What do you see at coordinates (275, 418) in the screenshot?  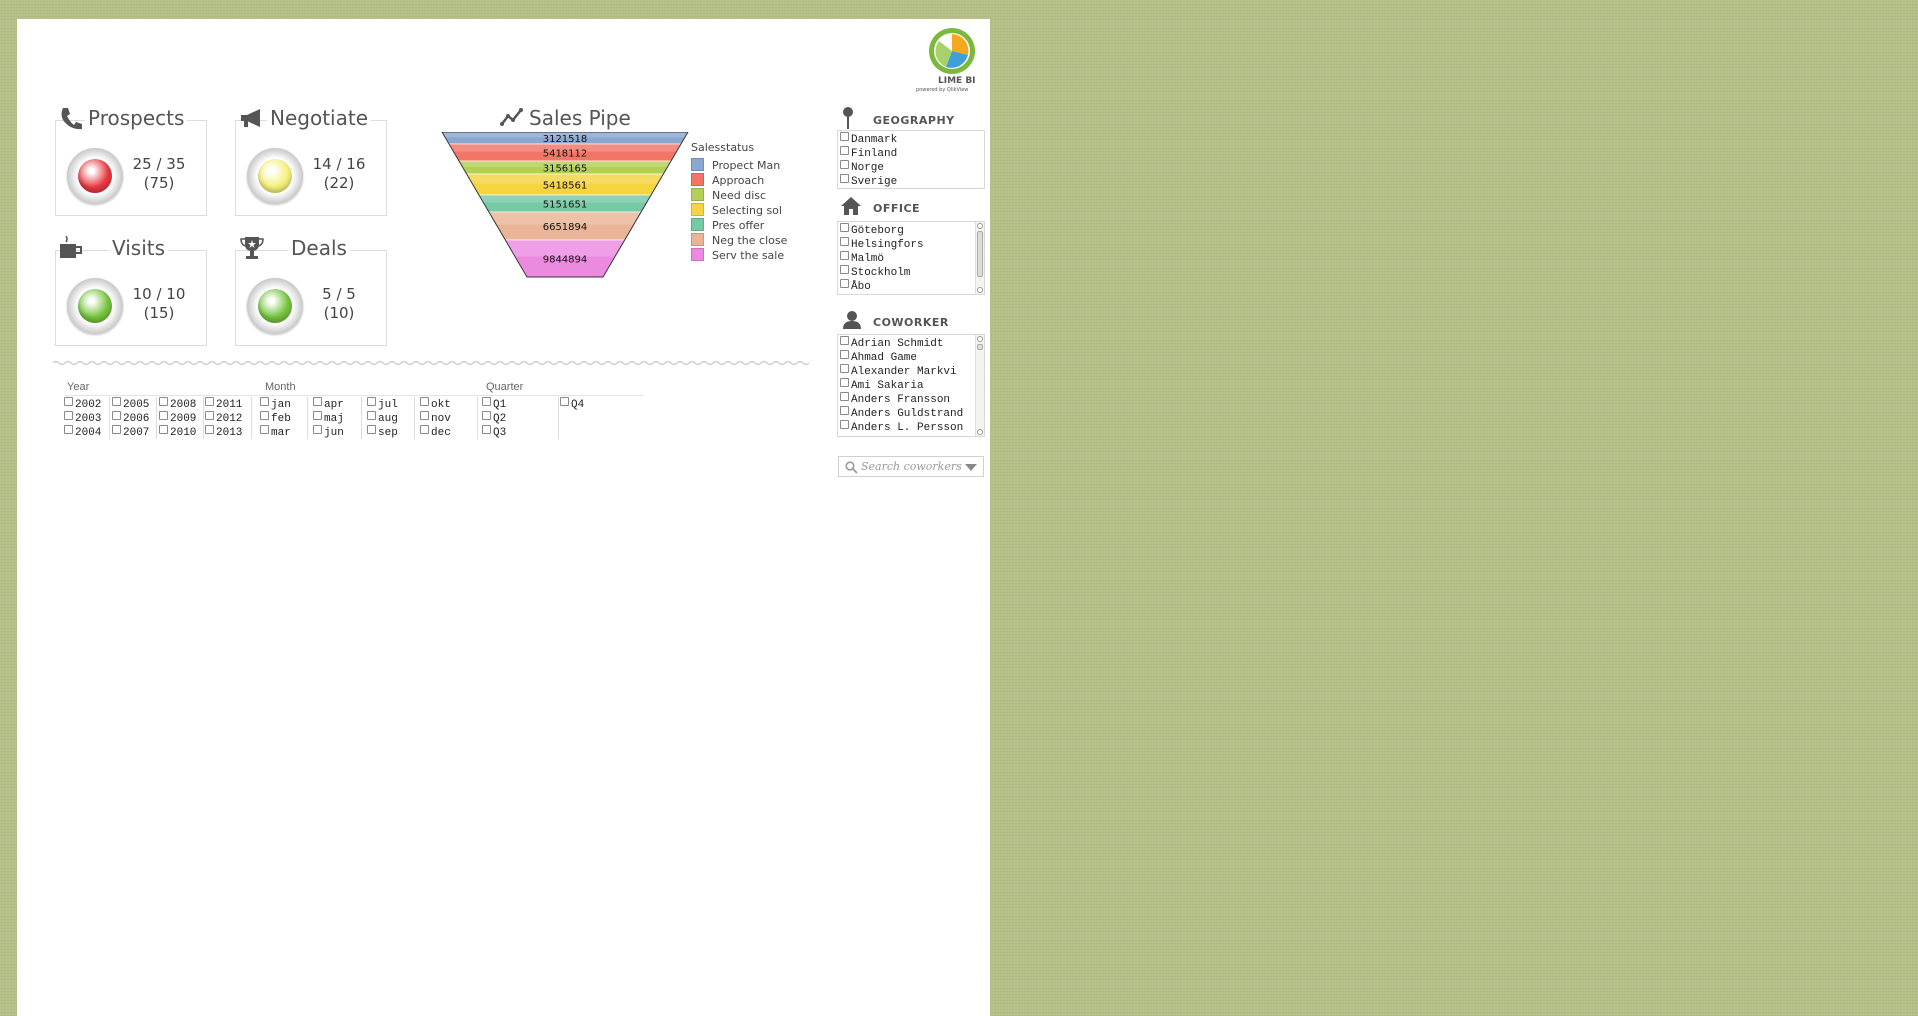 I see `month-option: feb` at bounding box center [275, 418].